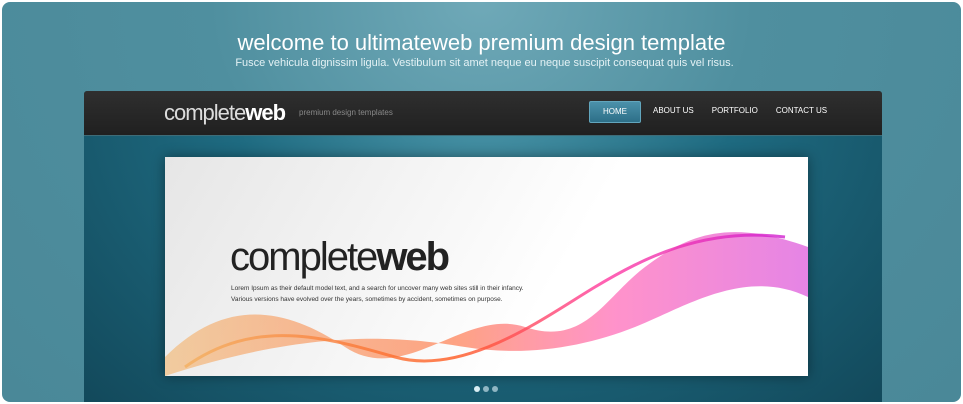 The height and width of the screenshot is (404, 963). I want to click on slide-logo-bold: web, so click(413, 257).